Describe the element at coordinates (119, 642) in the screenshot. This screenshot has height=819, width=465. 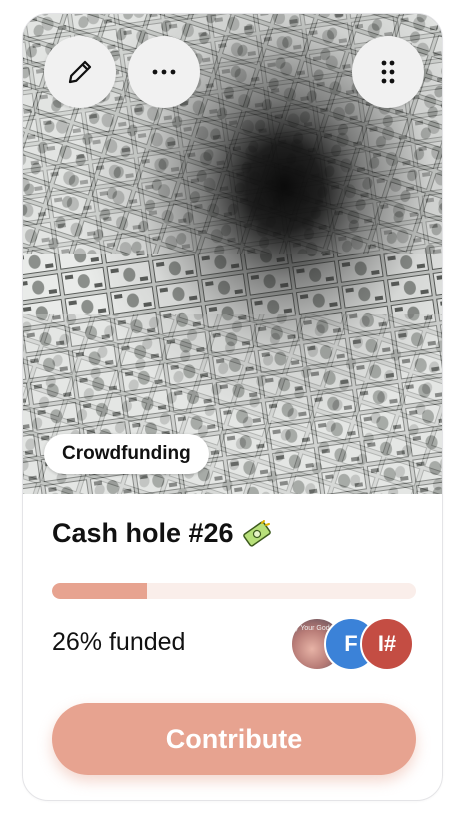
I see `funded-percentage: 26% funded` at that location.